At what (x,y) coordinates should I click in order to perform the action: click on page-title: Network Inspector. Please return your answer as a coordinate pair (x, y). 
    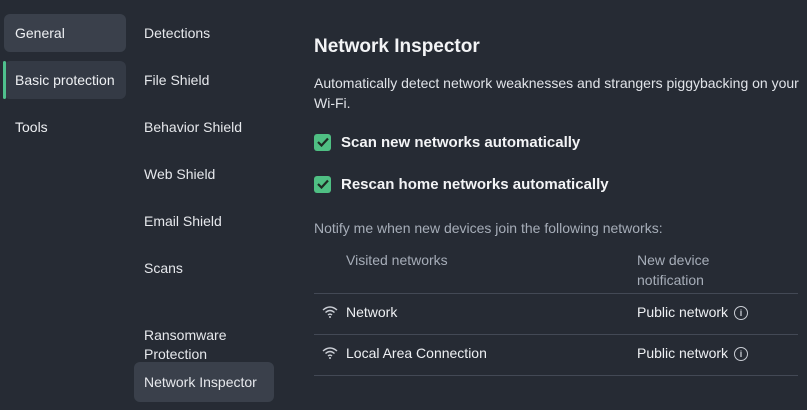
    Looking at the image, I should click on (397, 46).